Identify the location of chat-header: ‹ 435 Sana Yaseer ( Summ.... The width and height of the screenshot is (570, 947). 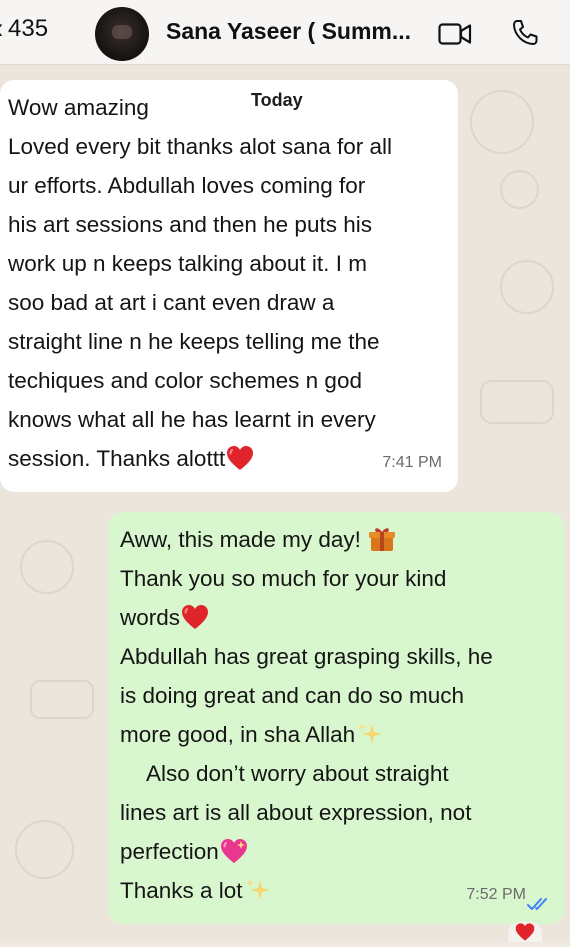
(285, 32).